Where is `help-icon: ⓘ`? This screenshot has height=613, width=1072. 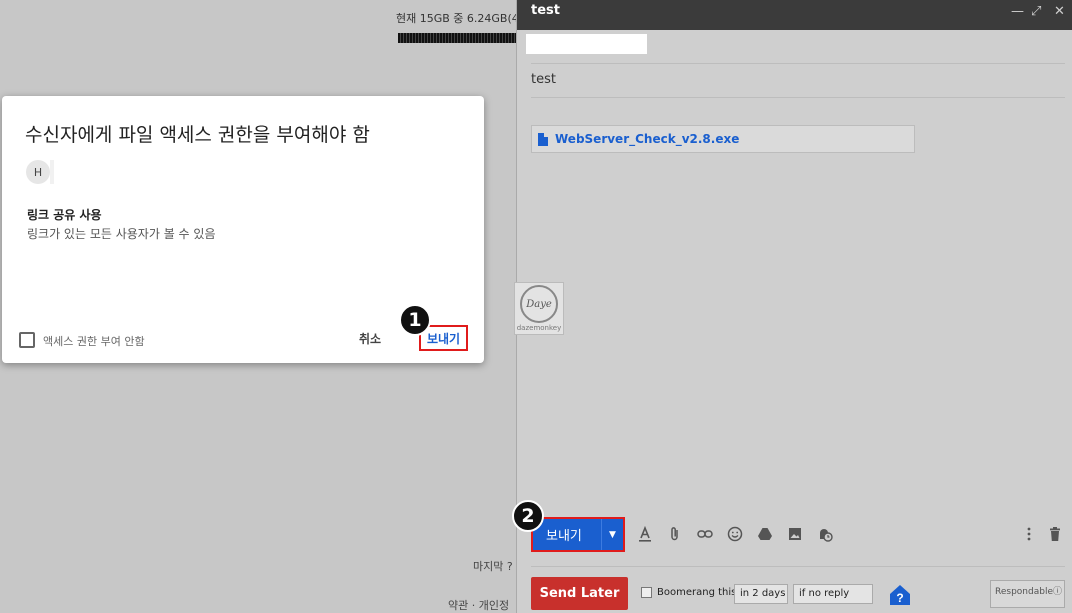 help-icon: ⓘ is located at coordinates (1057, 592).